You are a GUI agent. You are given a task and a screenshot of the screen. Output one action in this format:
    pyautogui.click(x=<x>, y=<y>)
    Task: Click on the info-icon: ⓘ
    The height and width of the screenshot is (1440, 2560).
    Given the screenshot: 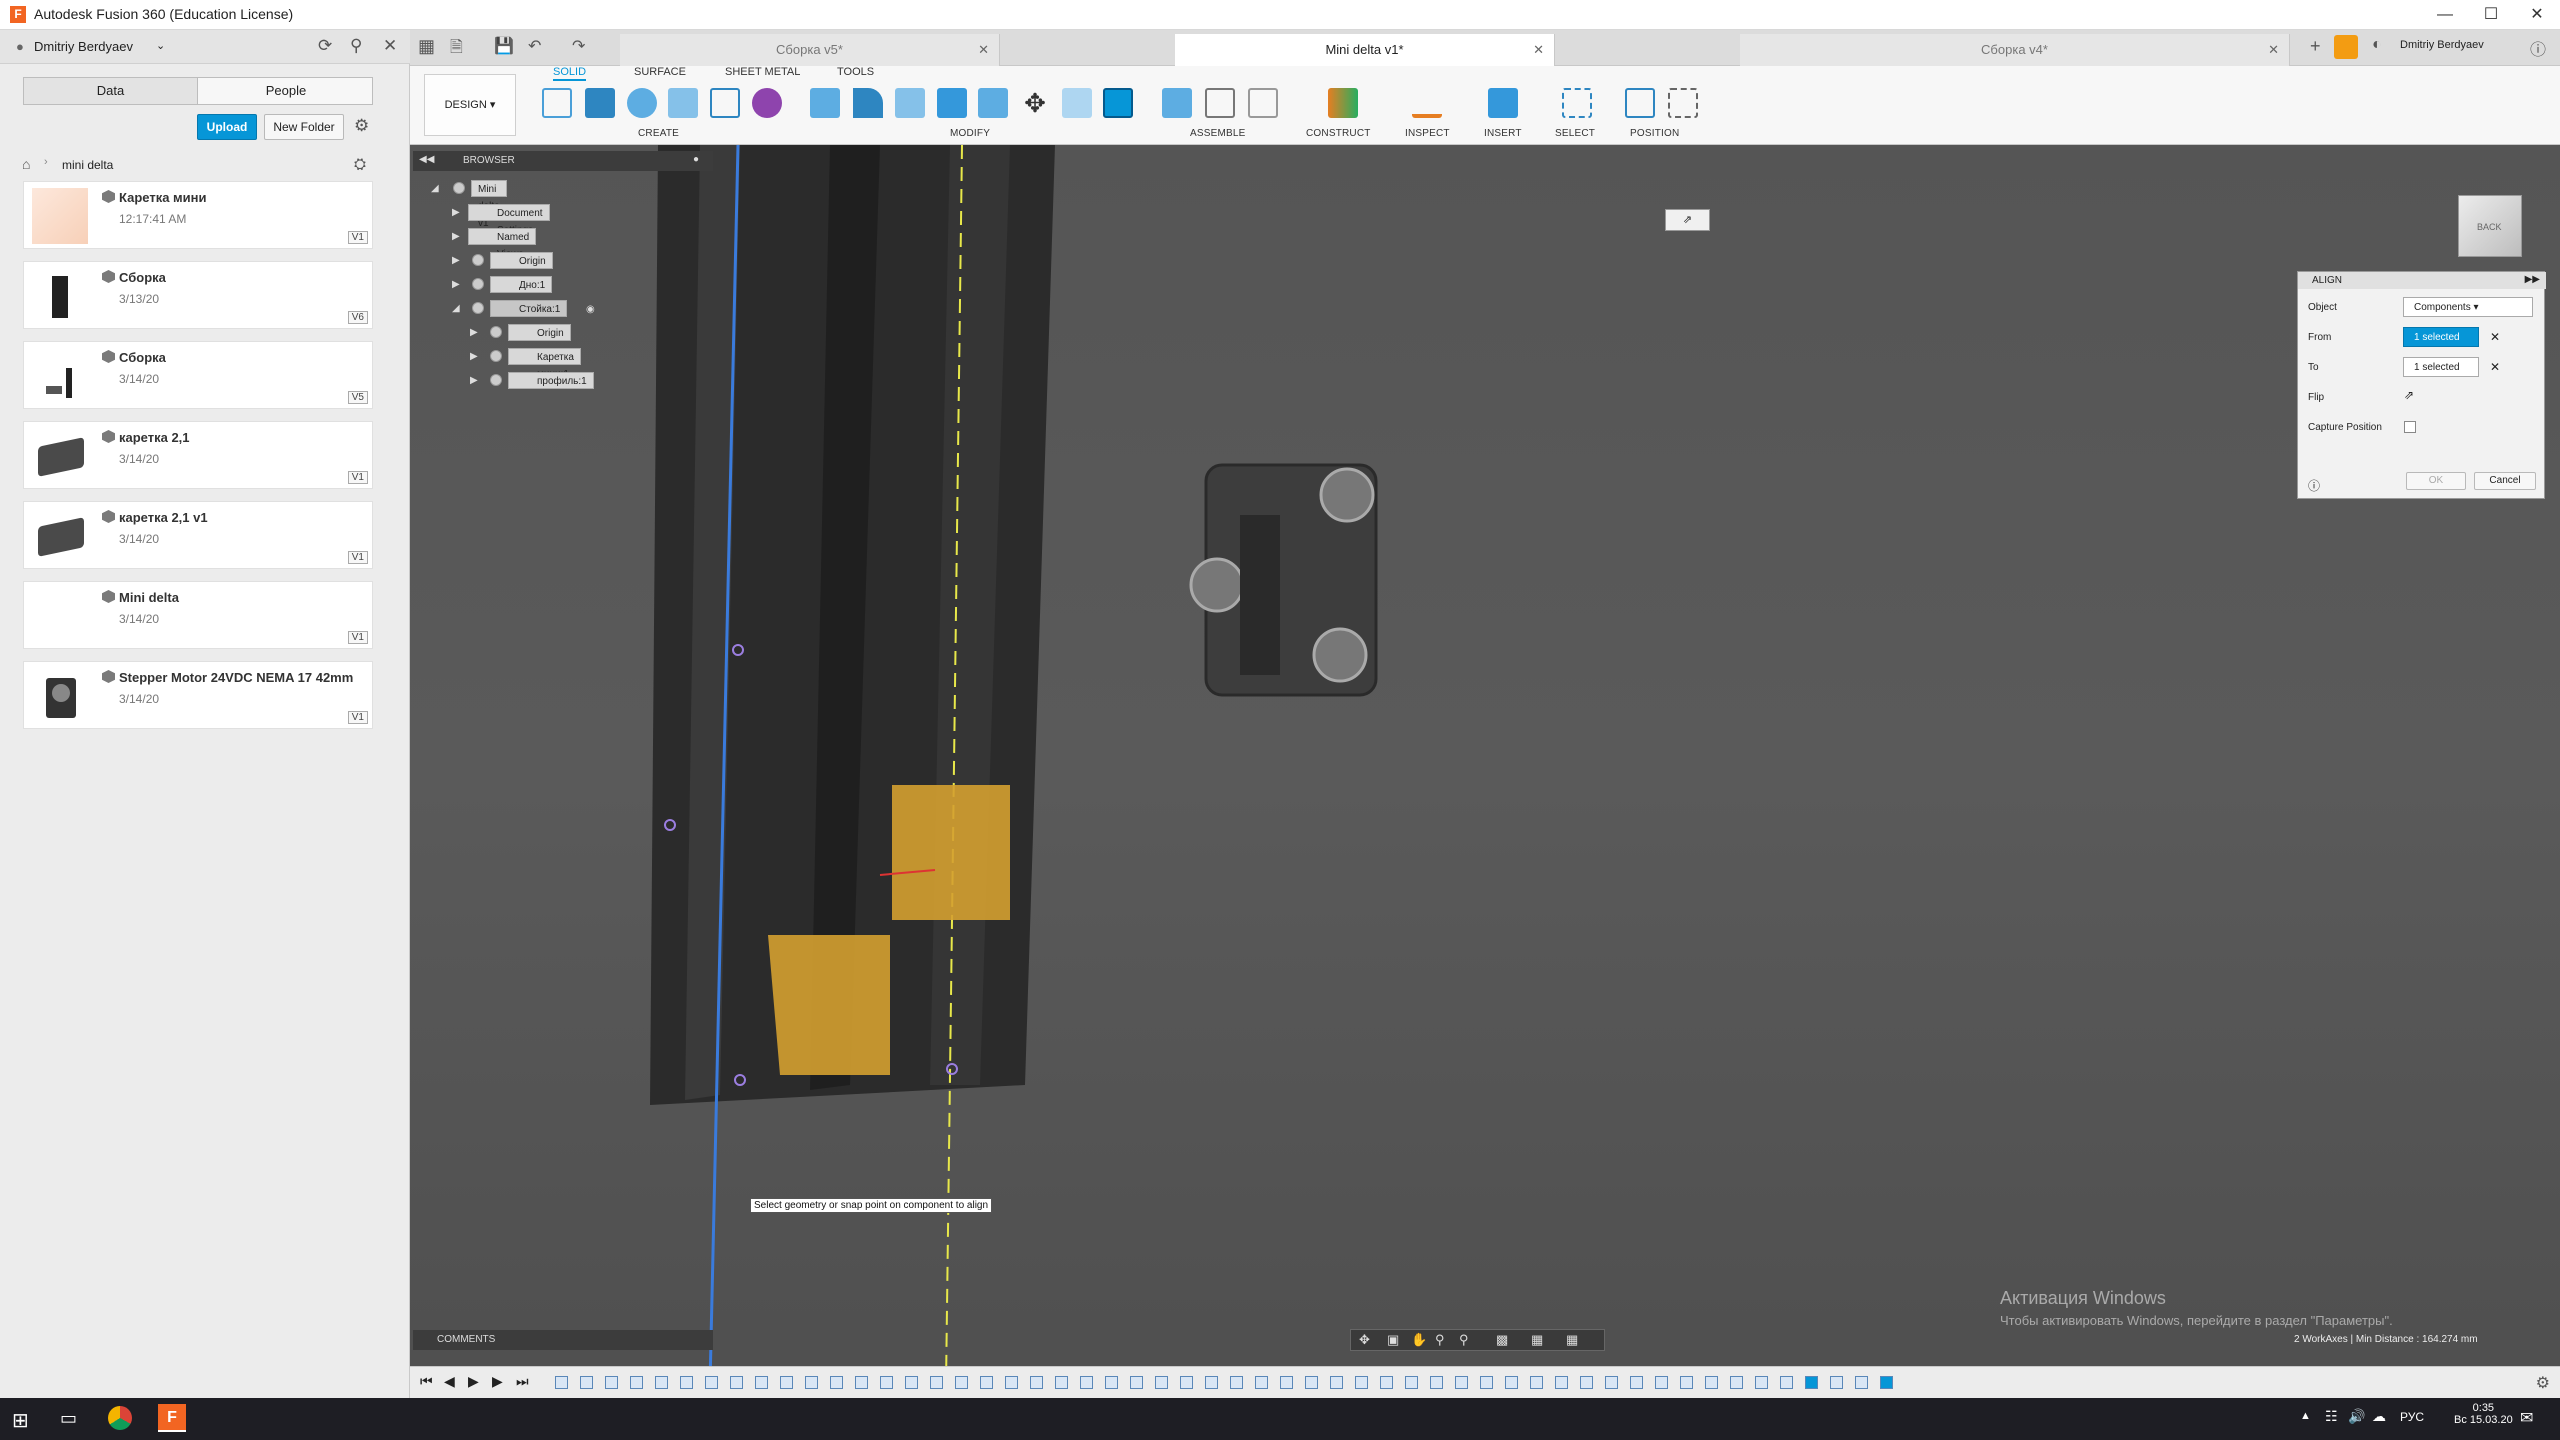 What is the action you would take?
    pyautogui.click(x=2314, y=485)
    